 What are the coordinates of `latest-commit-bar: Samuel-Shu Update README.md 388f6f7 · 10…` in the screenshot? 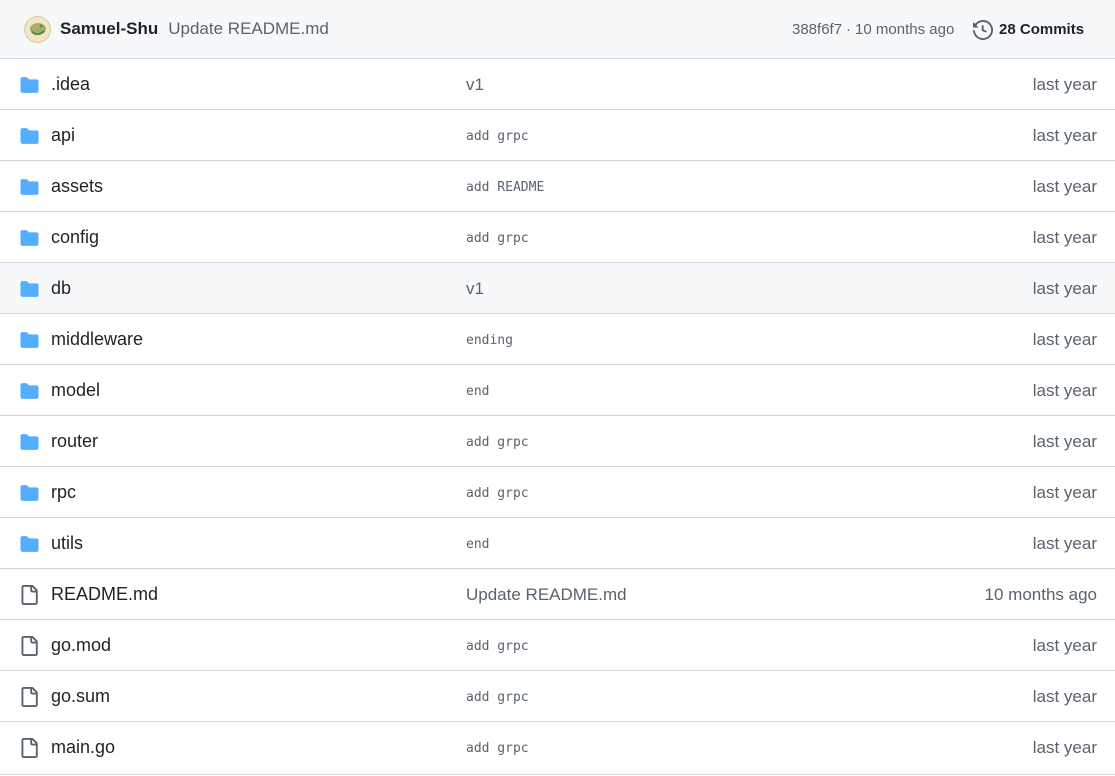 It's located at (557, 29).